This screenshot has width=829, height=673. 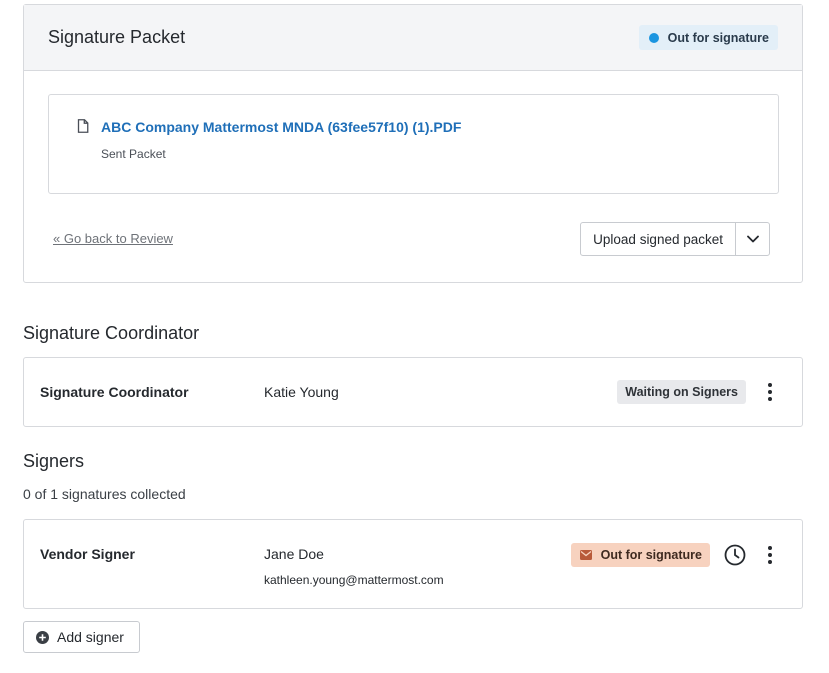 What do you see at coordinates (117, 37) in the screenshot?
I see `packet-title: Signature Packet` at bounding box center [117, 37].